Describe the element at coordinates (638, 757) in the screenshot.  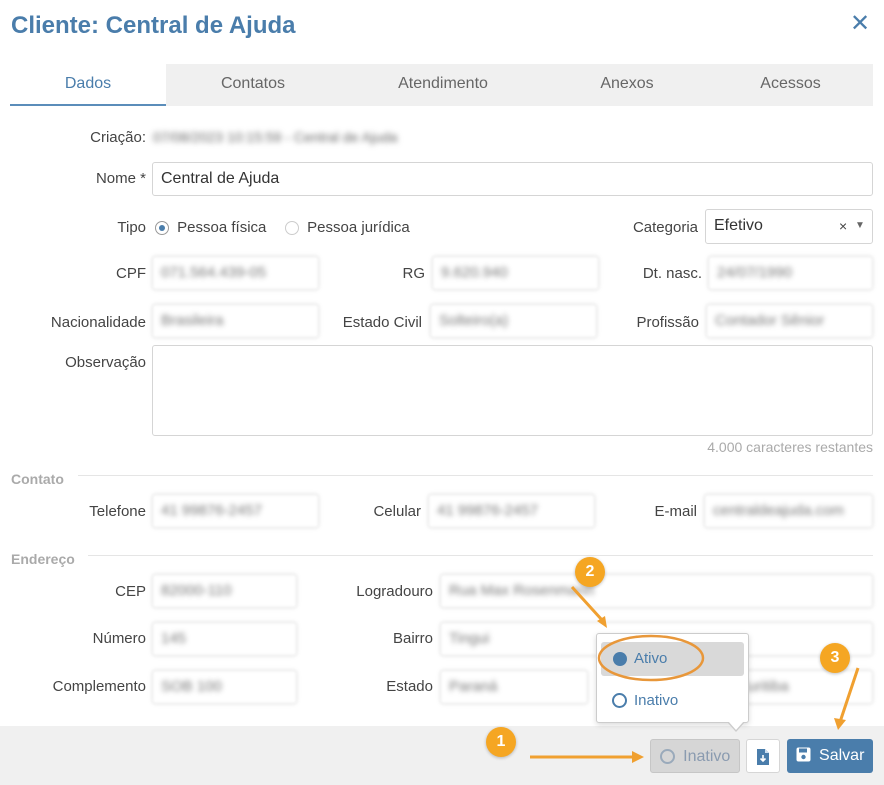
I see `arrow-1-head` at that location.